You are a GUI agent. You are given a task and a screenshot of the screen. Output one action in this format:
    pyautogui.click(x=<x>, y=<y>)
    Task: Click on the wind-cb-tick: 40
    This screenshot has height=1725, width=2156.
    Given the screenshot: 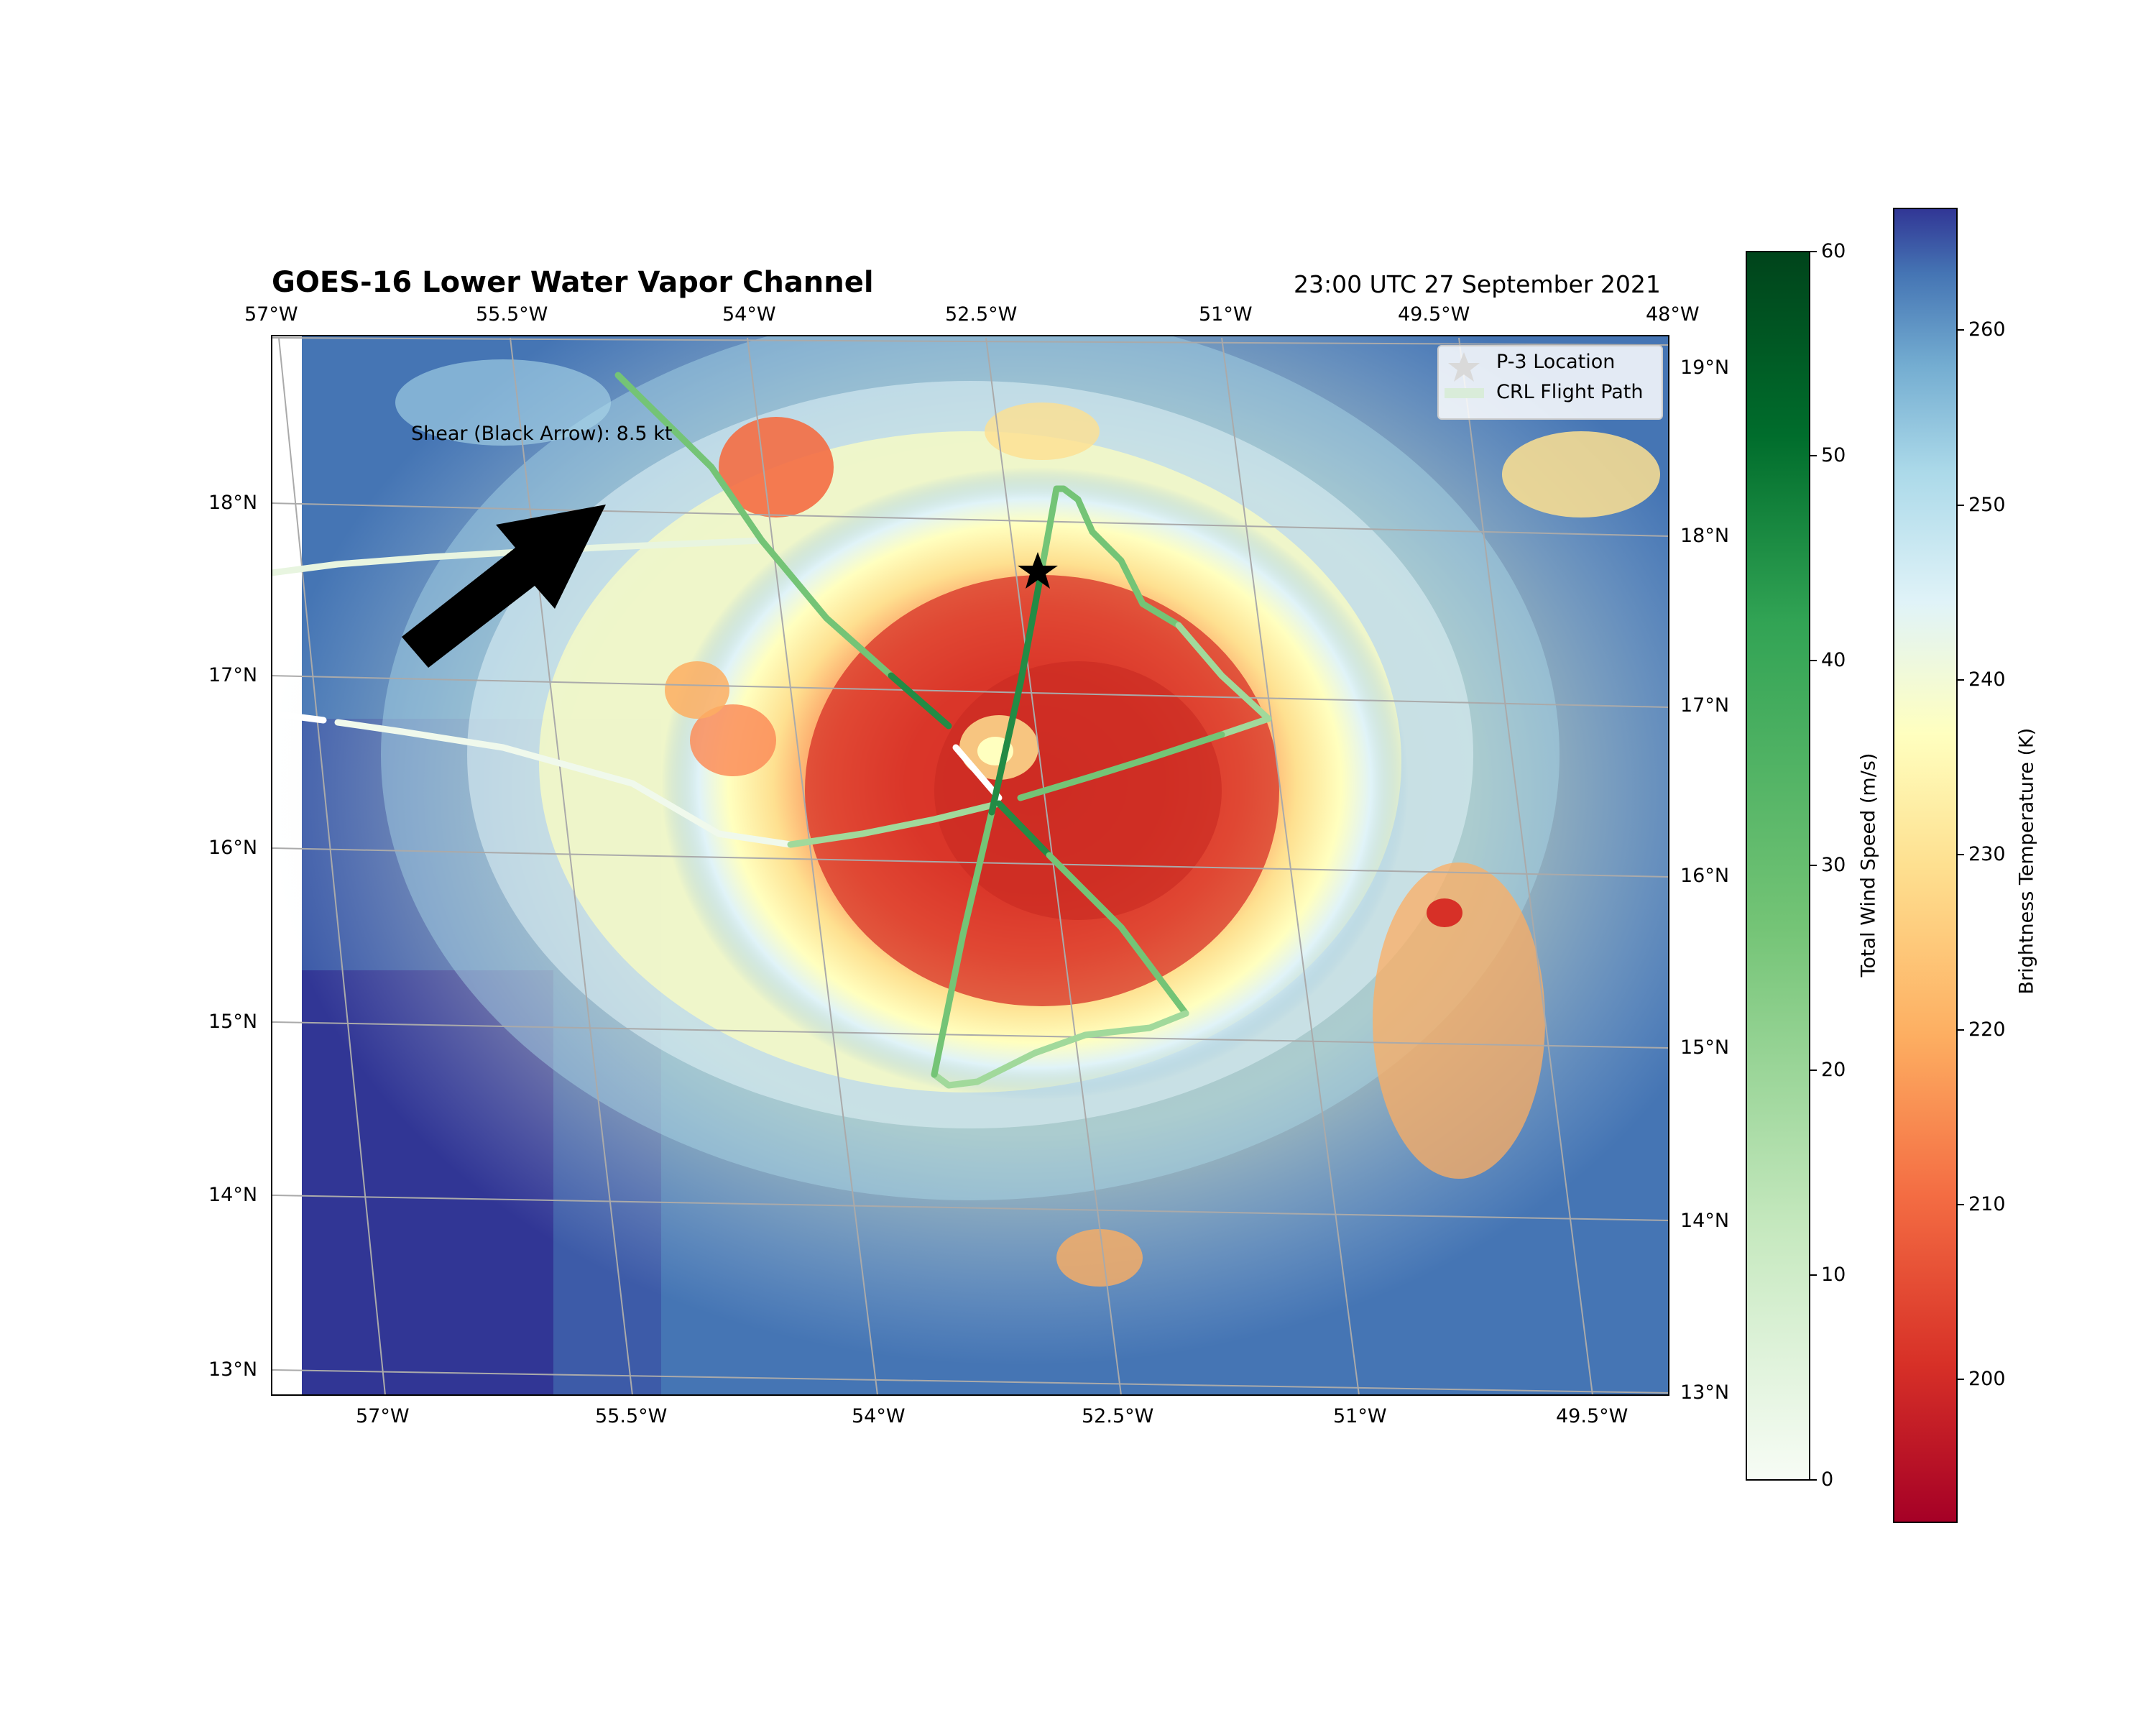 What is the action you would take?
    pyautogui.click(x=1833, y=660)
    